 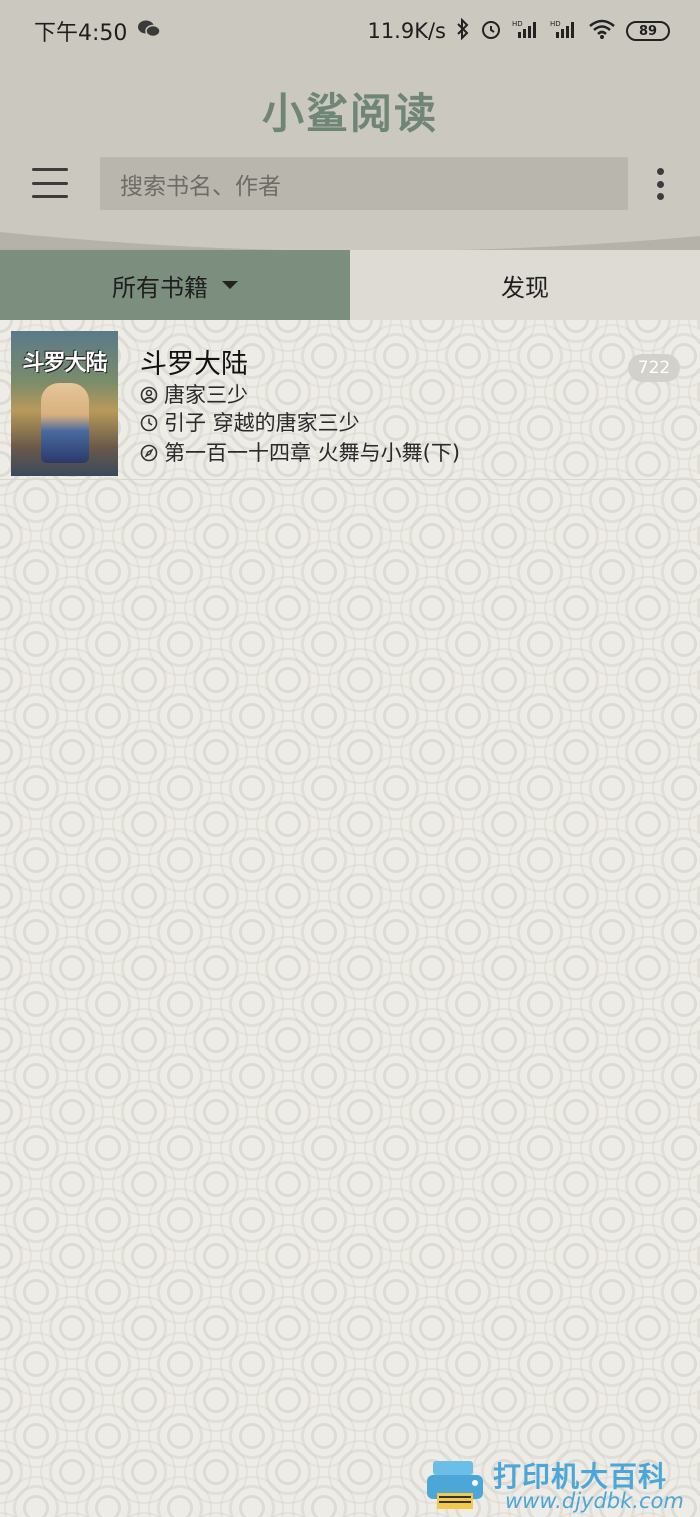 I want to click on watermark: 打印机大百科 www.djydbk.com, so click(x=562, y=1486).